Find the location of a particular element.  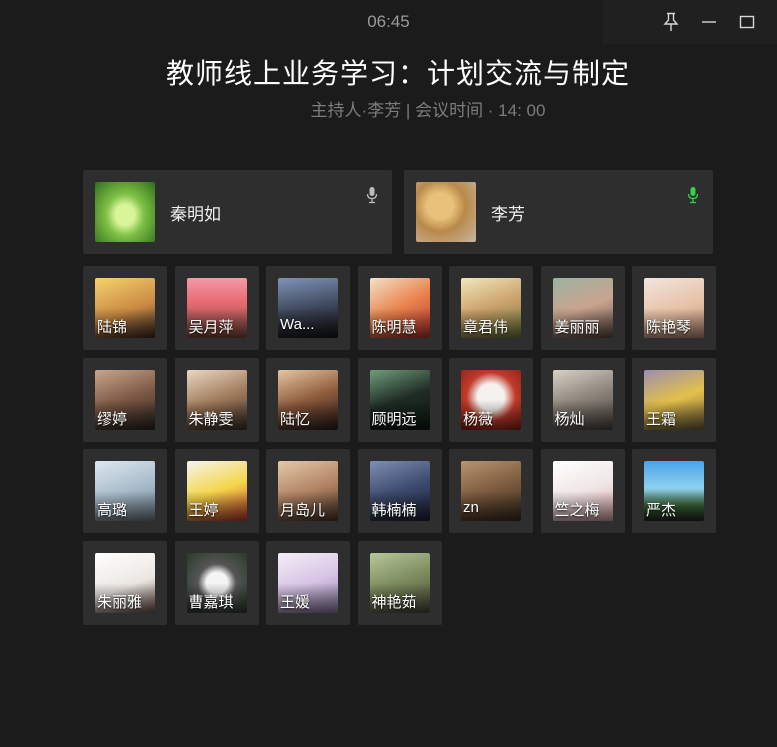

participant-tile: 月岛儿 is located at coordinates (308, 491).